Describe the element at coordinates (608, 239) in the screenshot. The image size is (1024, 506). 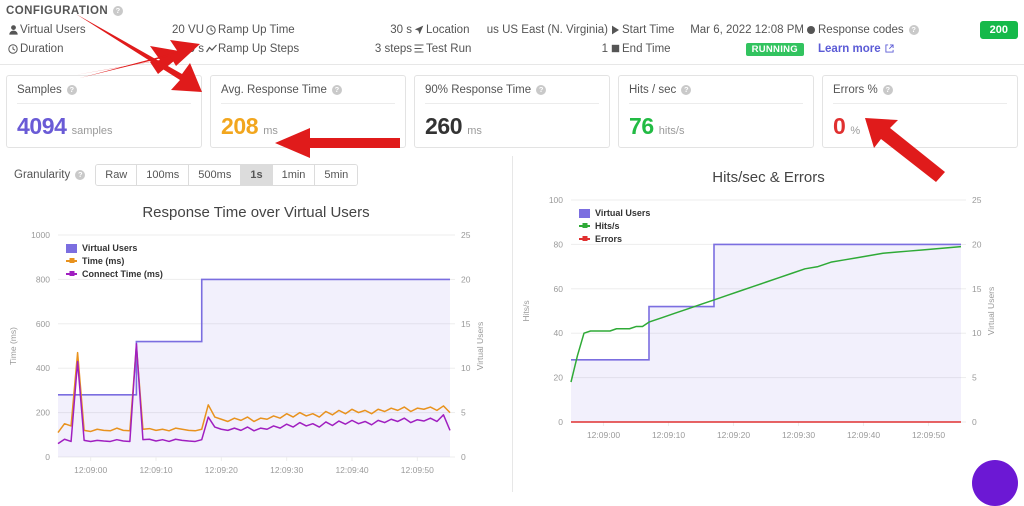
I see `svg-text: Errors` at that location.